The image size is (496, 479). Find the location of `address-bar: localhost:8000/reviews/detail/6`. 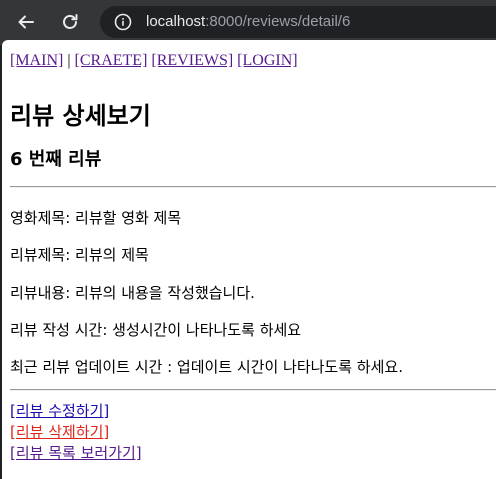

address-bar: localhost:8000/reviews/detail/6 is located at coordinates (298, 22).